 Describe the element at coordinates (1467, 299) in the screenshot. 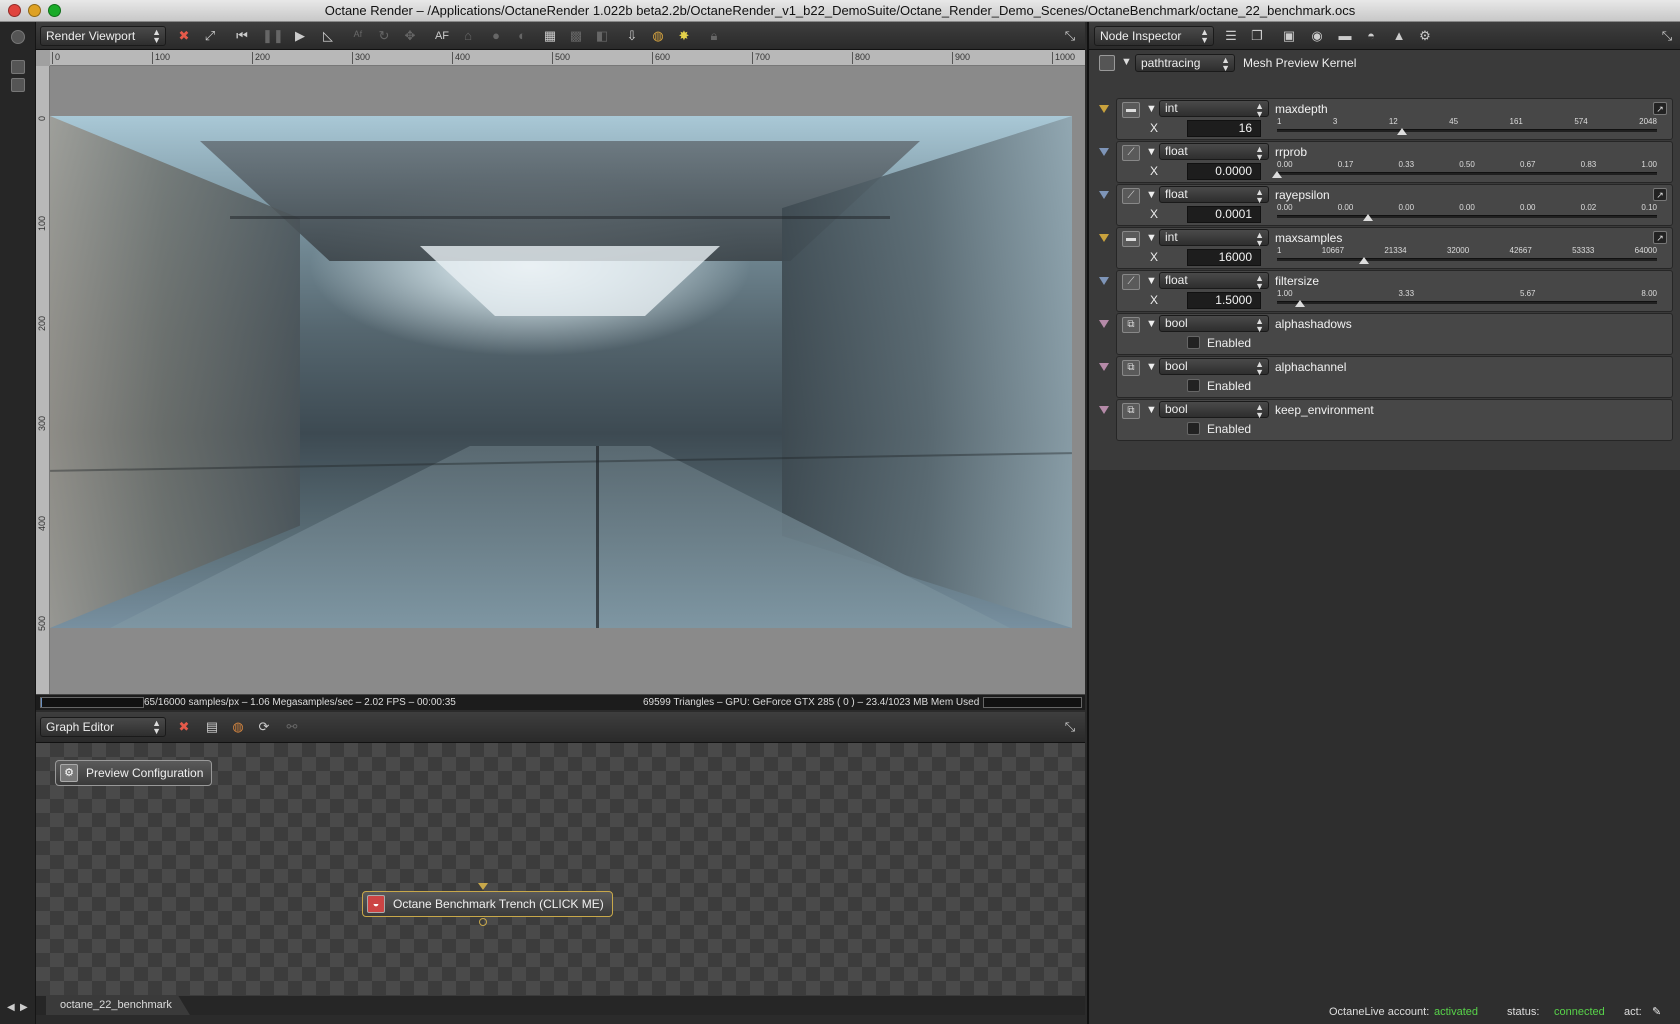

I see `param-slider: 1.00 3.33 5.67 8.00` at that location.